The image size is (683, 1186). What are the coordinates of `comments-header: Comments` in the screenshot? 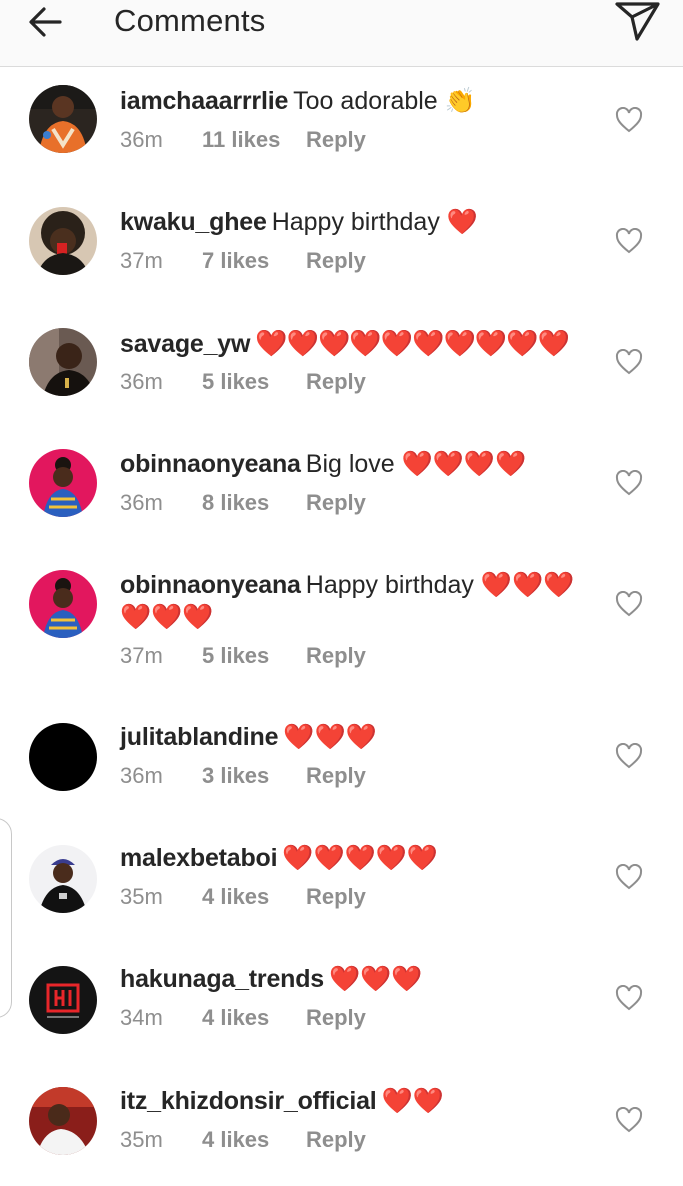 It's located at (341, 33).